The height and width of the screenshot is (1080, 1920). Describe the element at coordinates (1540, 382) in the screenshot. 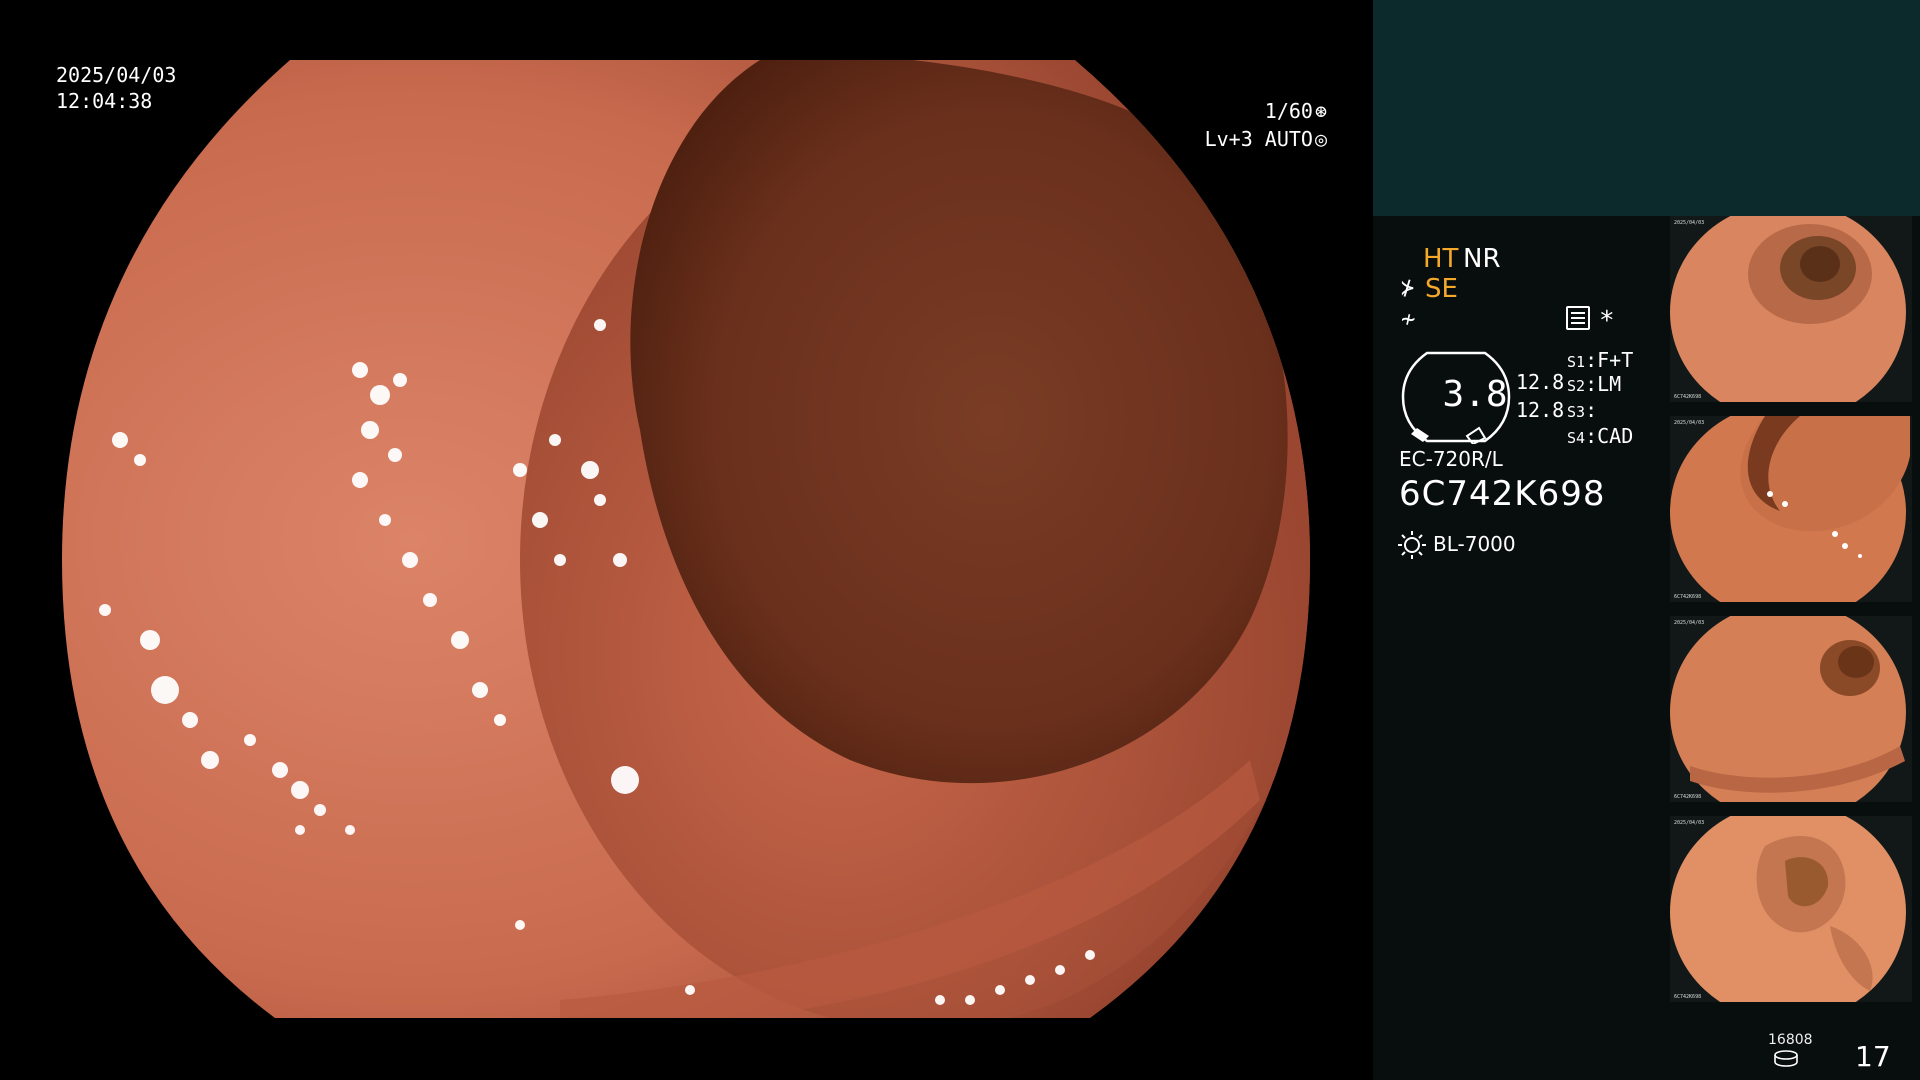

I see `gauge-reading-1: 12.8` at that location.